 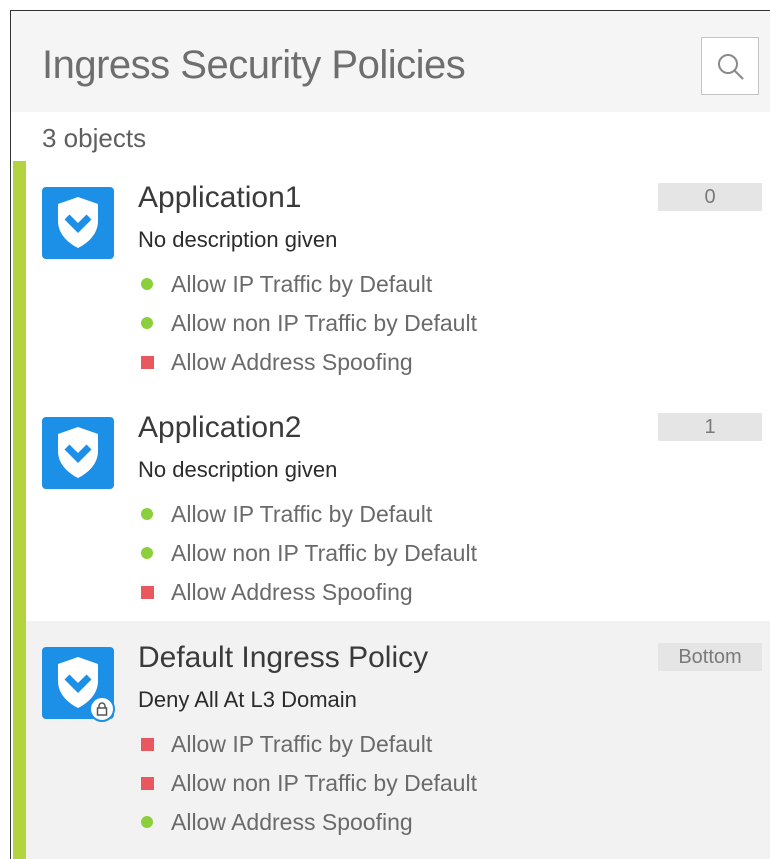 I want to click on search-icon, so click(x=731, y=67).